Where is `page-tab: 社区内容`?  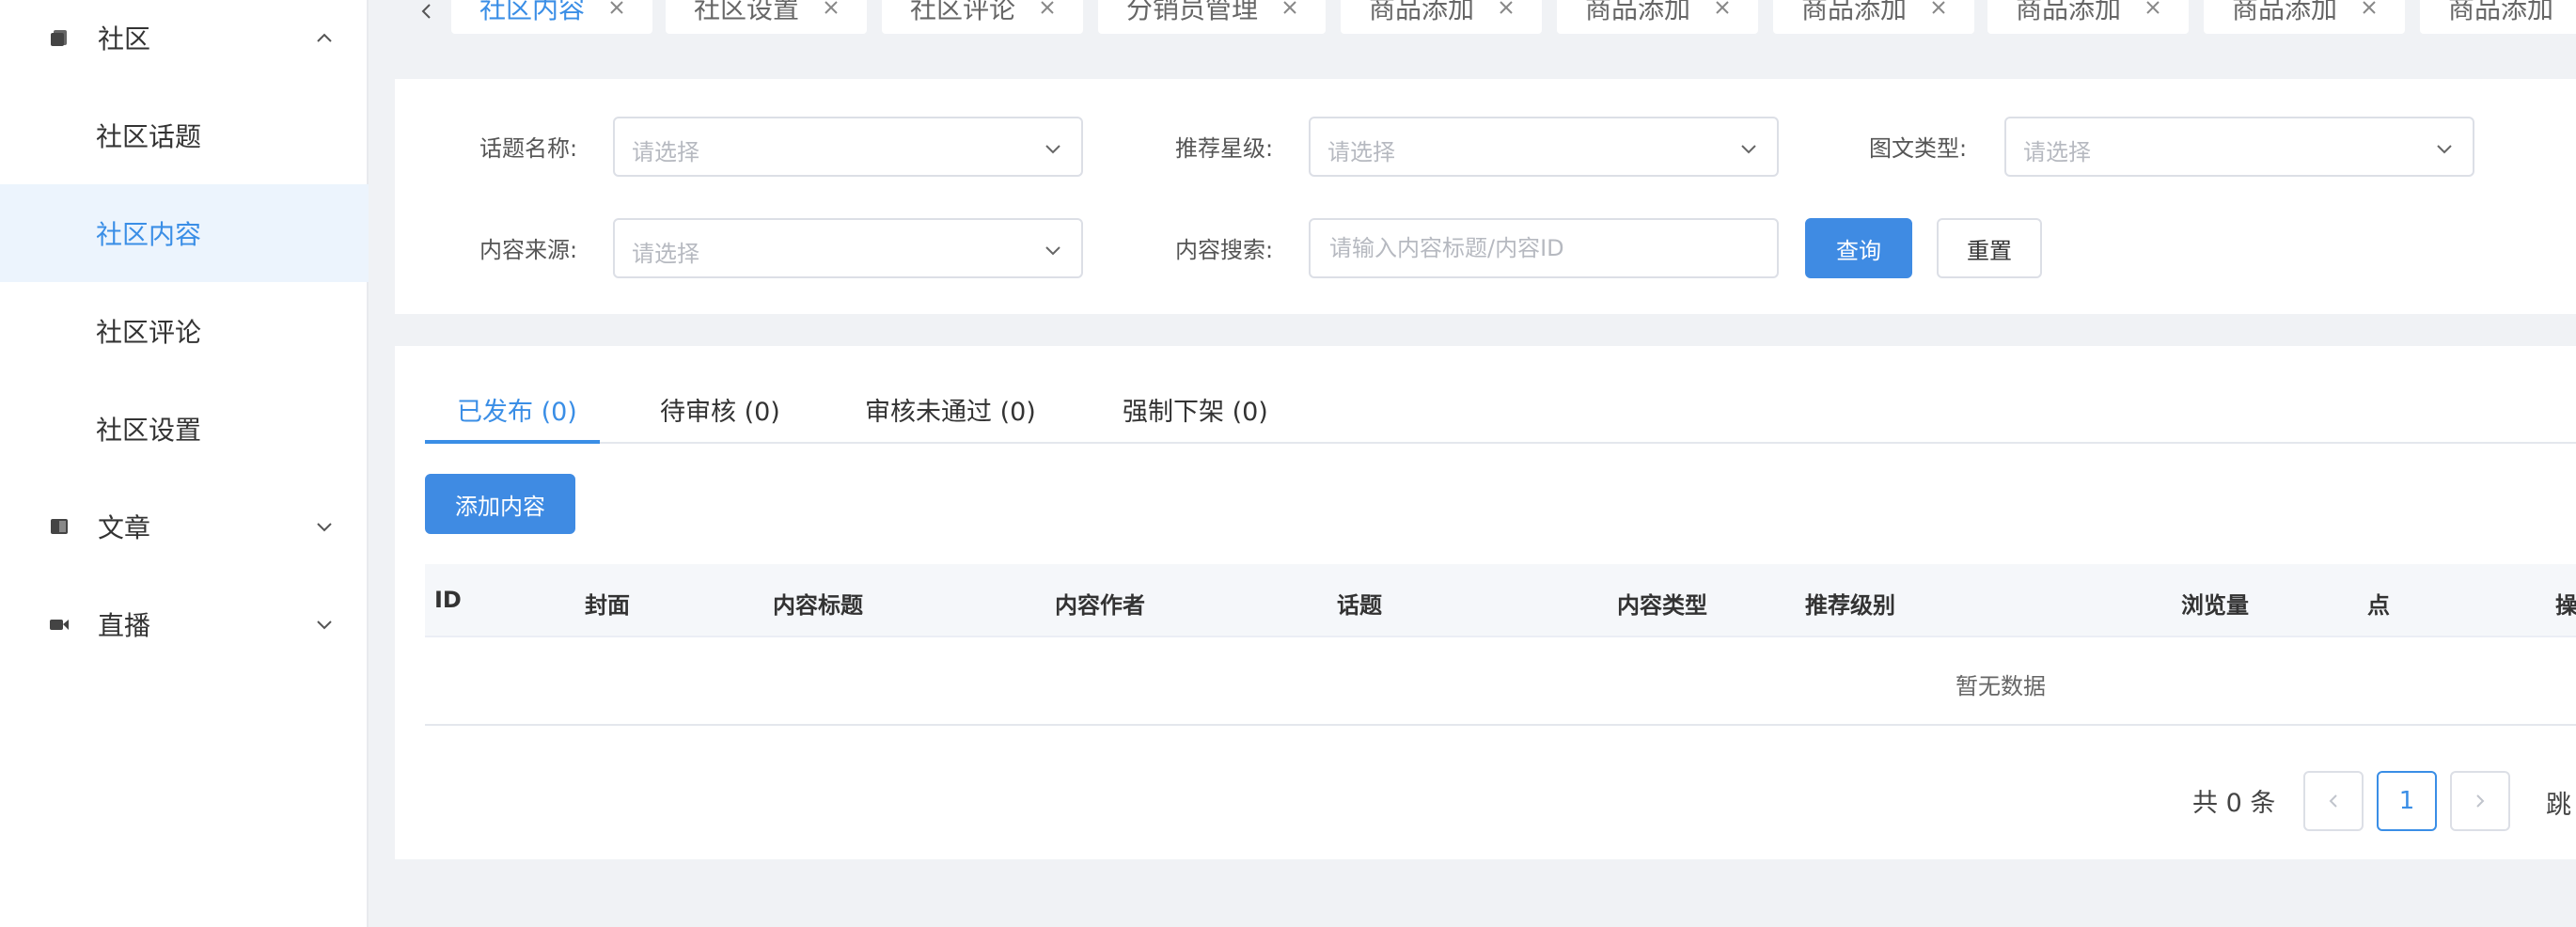 page-tab: 社区内容 is located at coordinates (552, 17).